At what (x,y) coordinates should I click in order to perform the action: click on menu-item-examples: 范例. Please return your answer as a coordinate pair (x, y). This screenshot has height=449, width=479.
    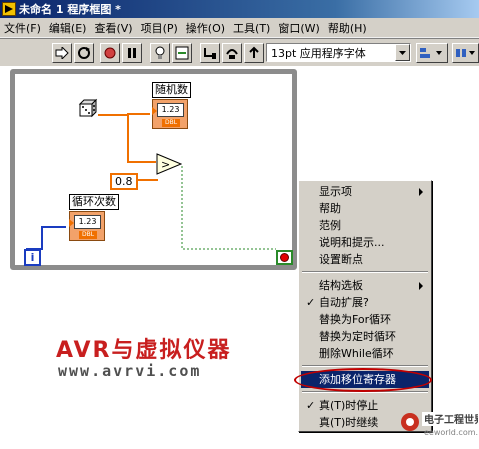
    Looking at the image, I should click on (365, 225).